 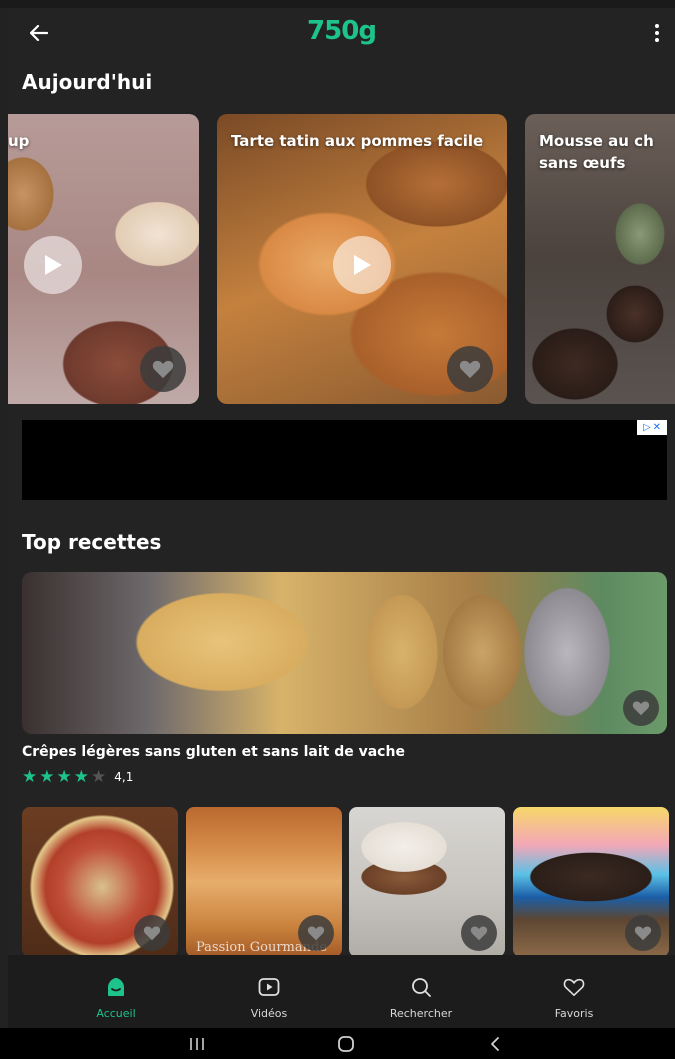 I want to click on recipe-thumbnail-galette: Passion Gourmande, so click(x=264, y=882).